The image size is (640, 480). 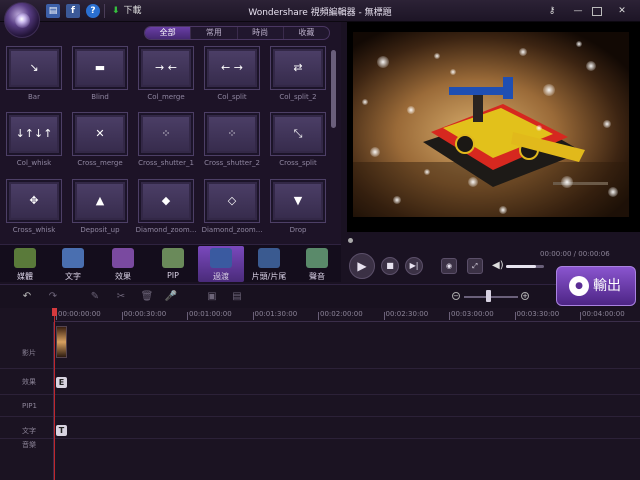 What do you see at coordinates (578, 11) in the screenshot?
I see `minimize-button: —` at bounding box center [578, 11].